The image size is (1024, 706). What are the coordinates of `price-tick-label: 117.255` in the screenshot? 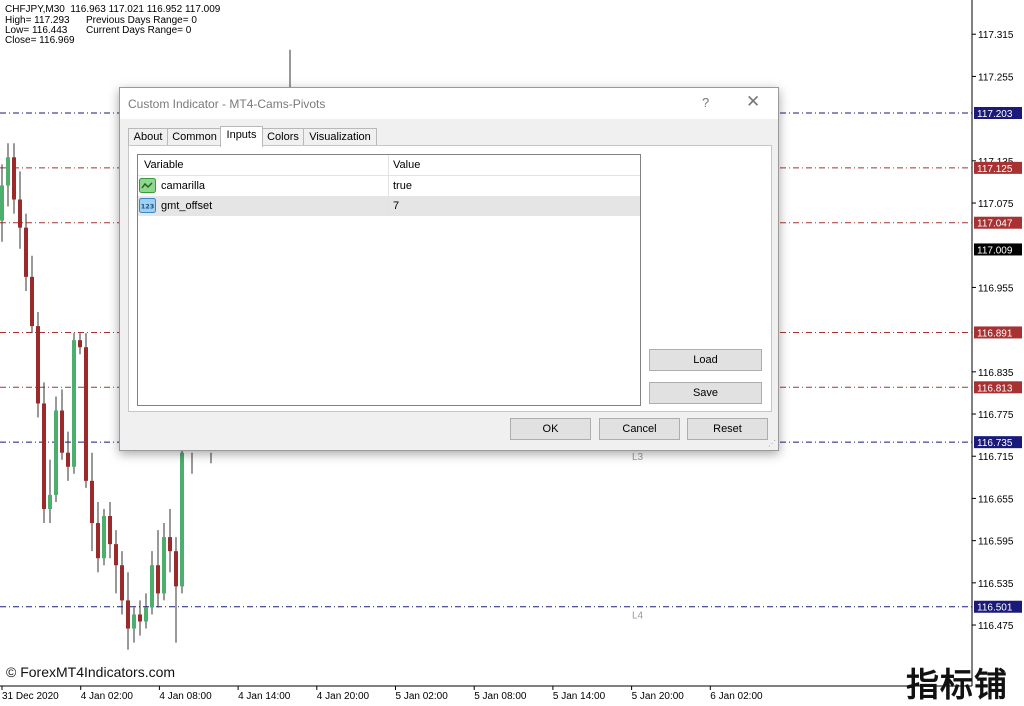 It's located at (996, 77).